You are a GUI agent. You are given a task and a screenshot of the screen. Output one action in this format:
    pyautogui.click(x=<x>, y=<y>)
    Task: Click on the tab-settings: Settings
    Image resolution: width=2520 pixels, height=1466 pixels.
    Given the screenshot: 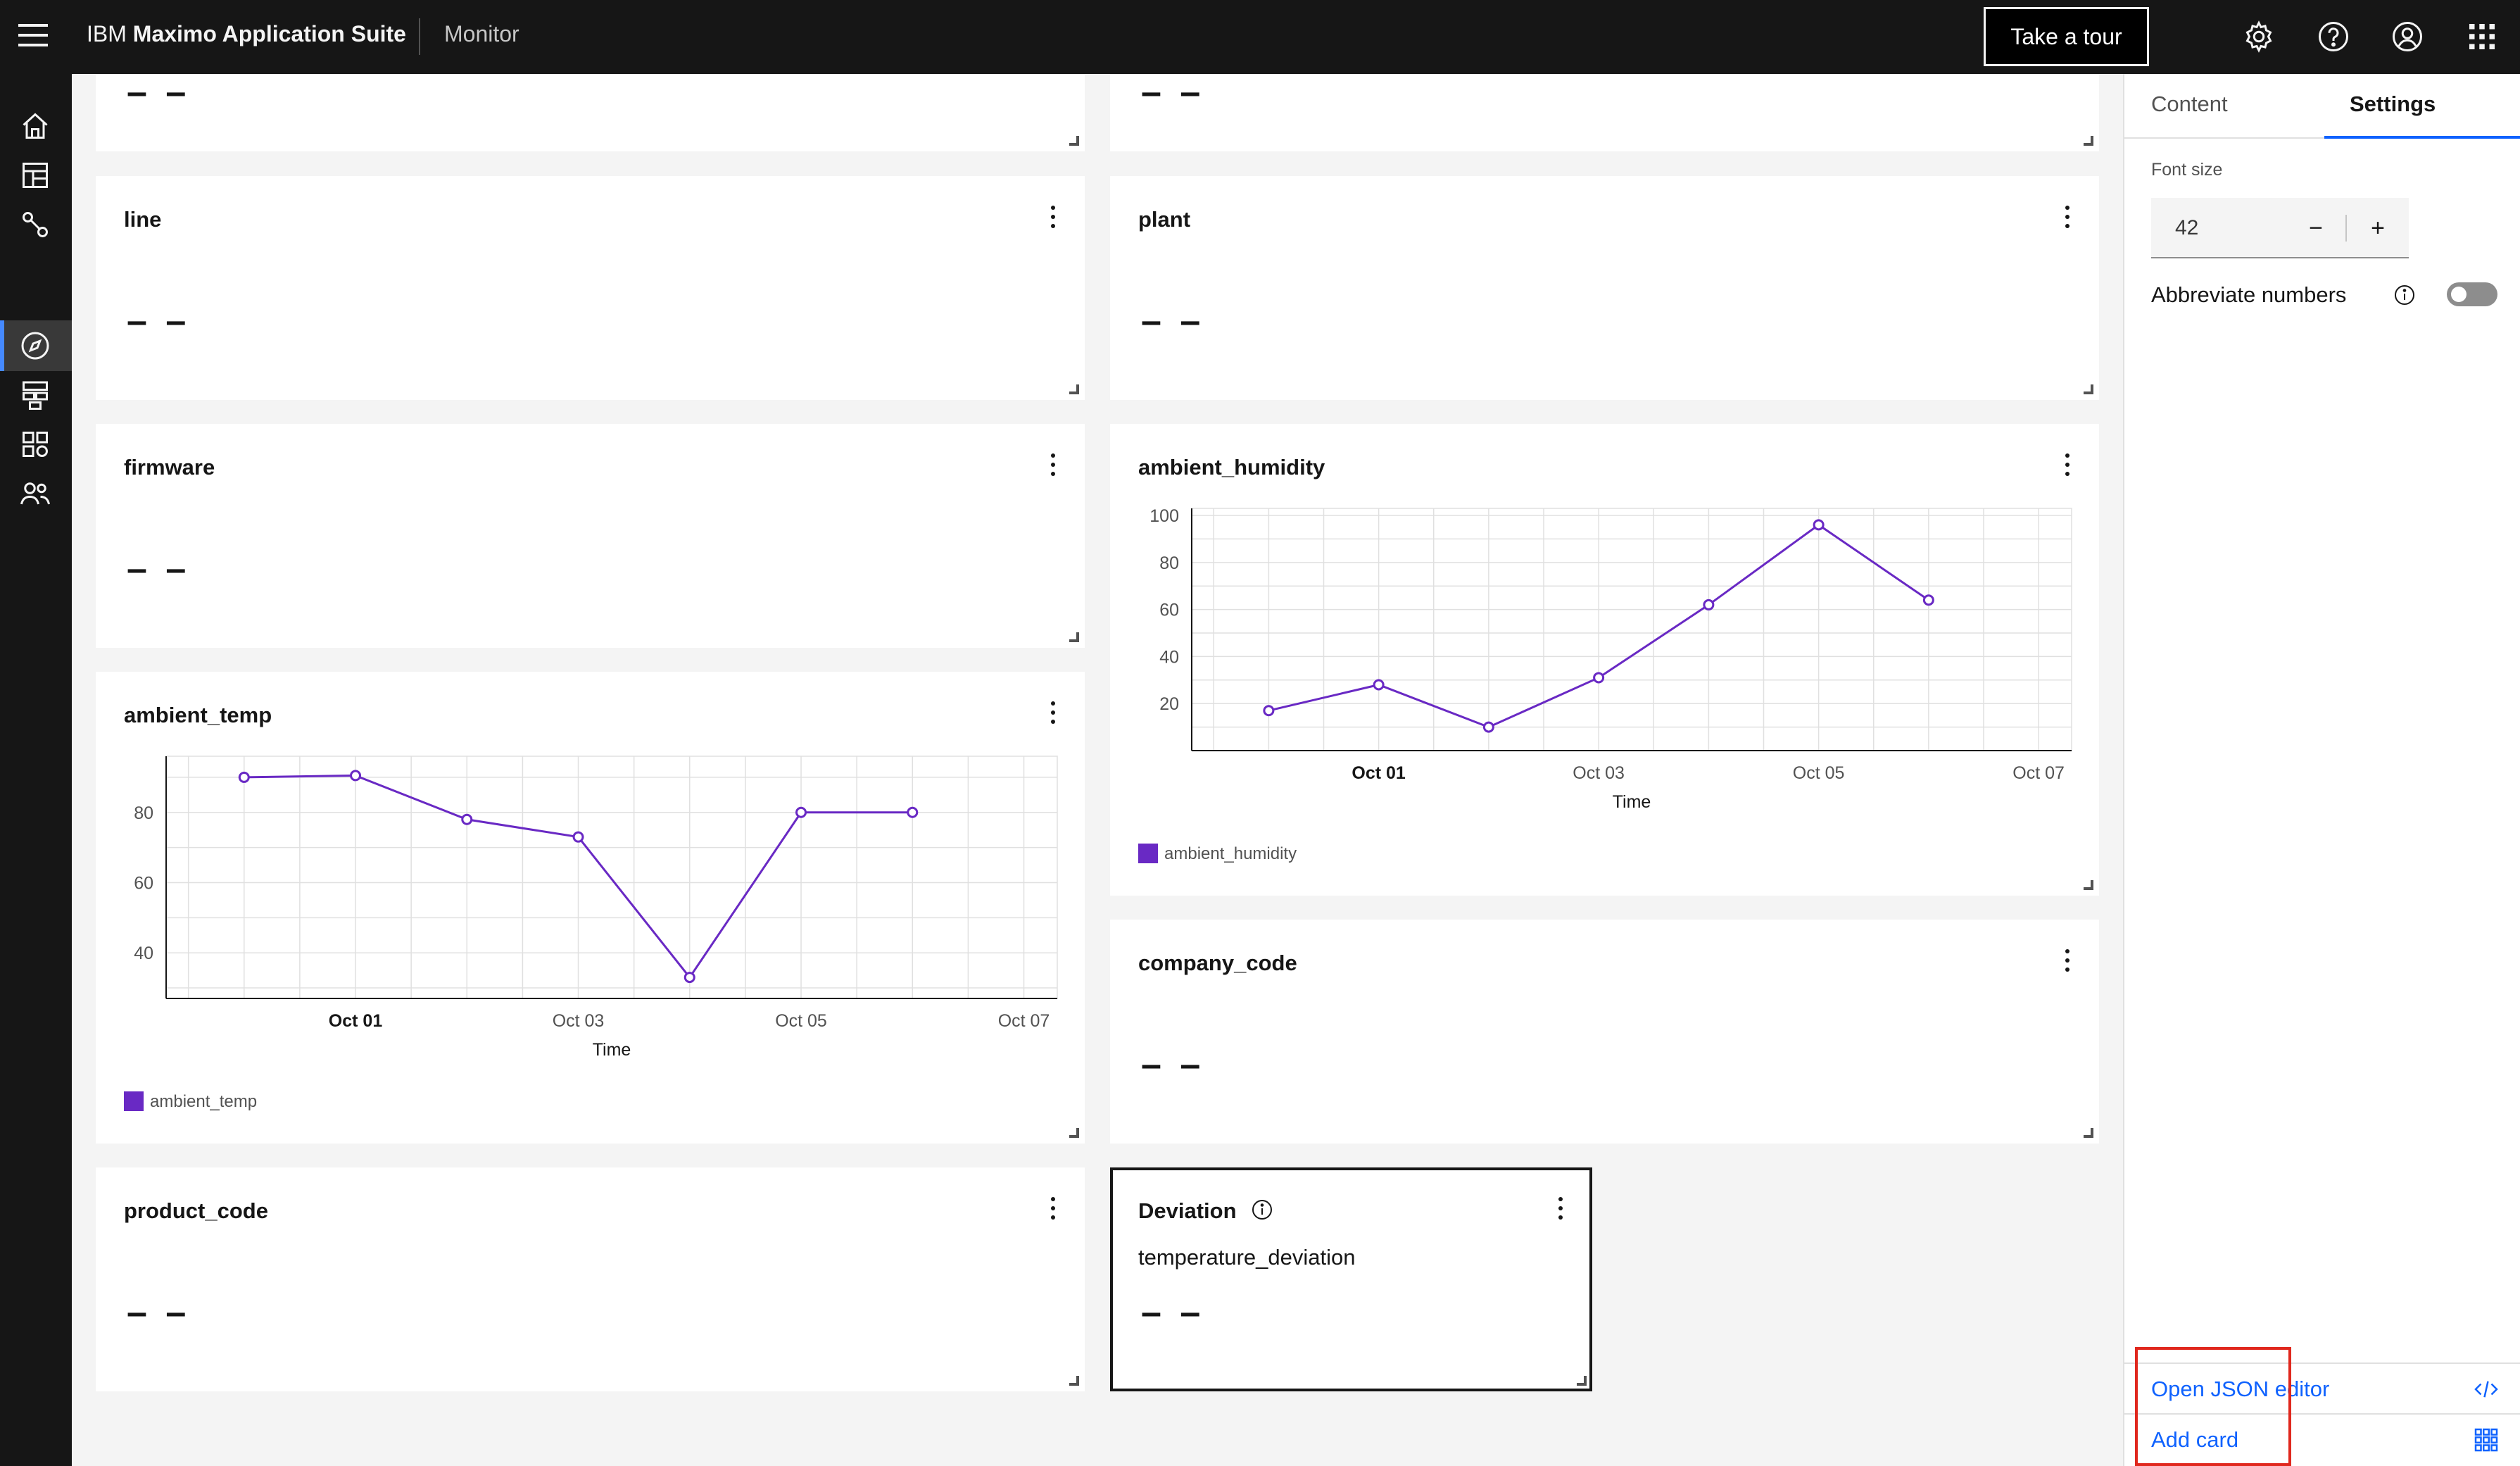 What is the action you would take?
    pyautogui.click(x=2393, y=104)
    